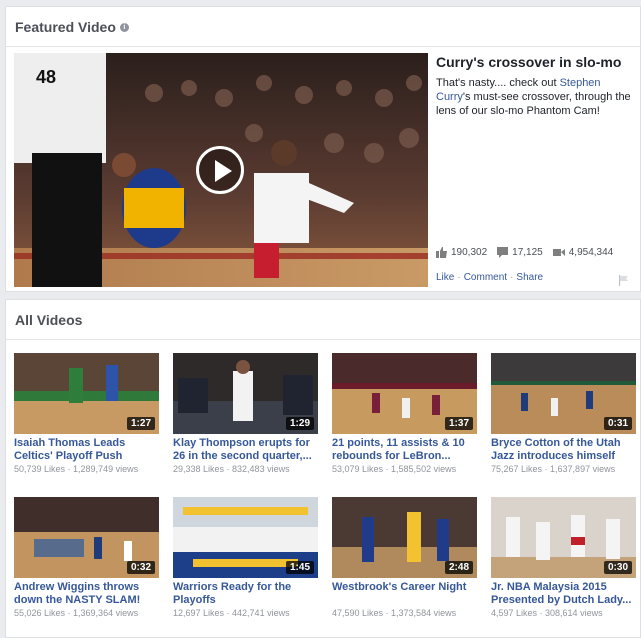  What do you see at coordinates (394, 469) in the screenshot?
I see `video-stats: 53,079 Likes · 1,585,502 views` at bounding box center [394, 469].